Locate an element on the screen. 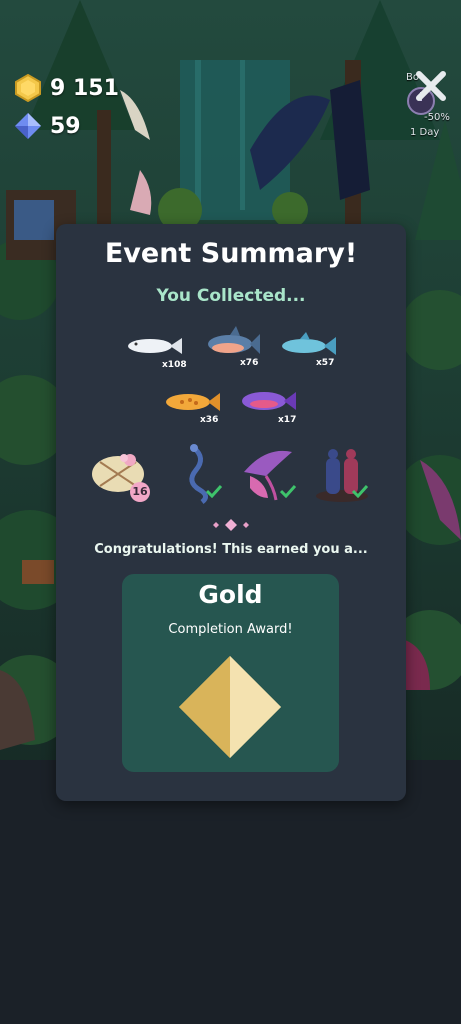  fish-qty: x108 is located at coordinates (174, 365).